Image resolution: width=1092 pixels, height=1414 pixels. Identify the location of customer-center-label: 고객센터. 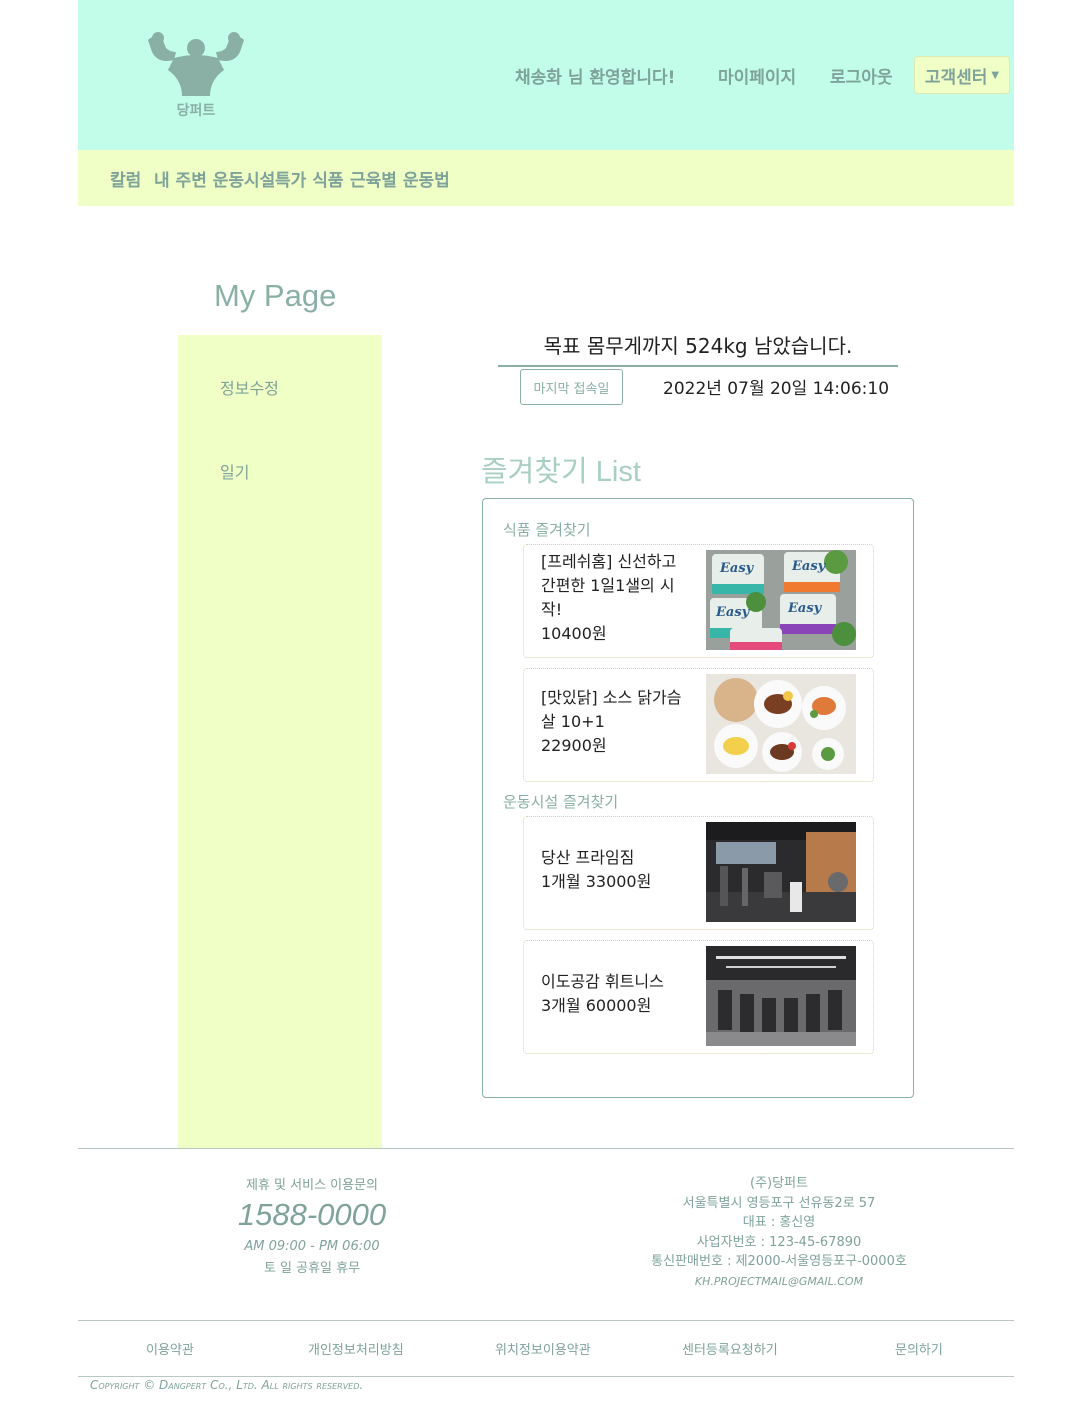
(956, 77).